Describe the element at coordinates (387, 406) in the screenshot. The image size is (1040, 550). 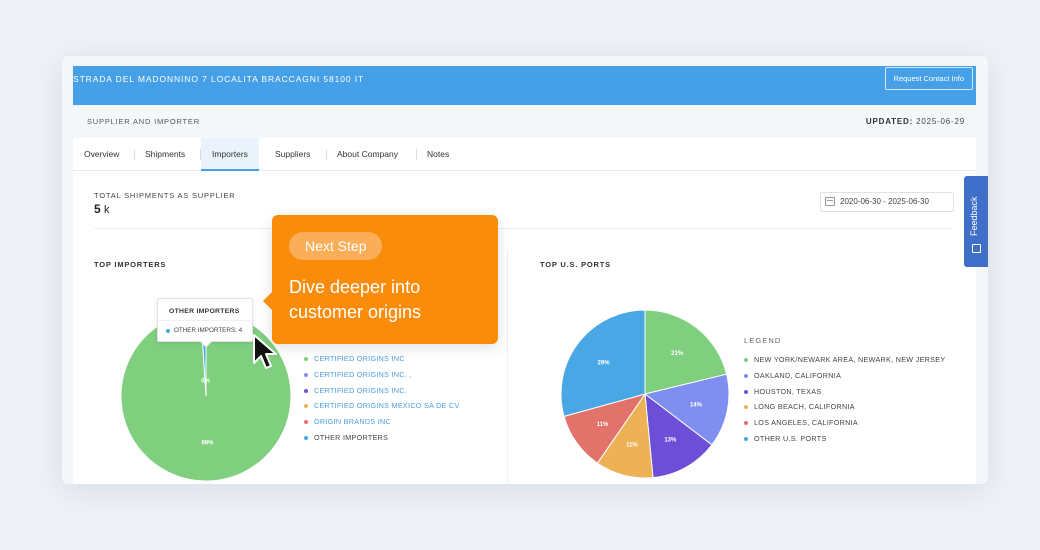
I see `legend-label: CERTIFIED ORIGINS MEXICO SA DE CV` at that location.